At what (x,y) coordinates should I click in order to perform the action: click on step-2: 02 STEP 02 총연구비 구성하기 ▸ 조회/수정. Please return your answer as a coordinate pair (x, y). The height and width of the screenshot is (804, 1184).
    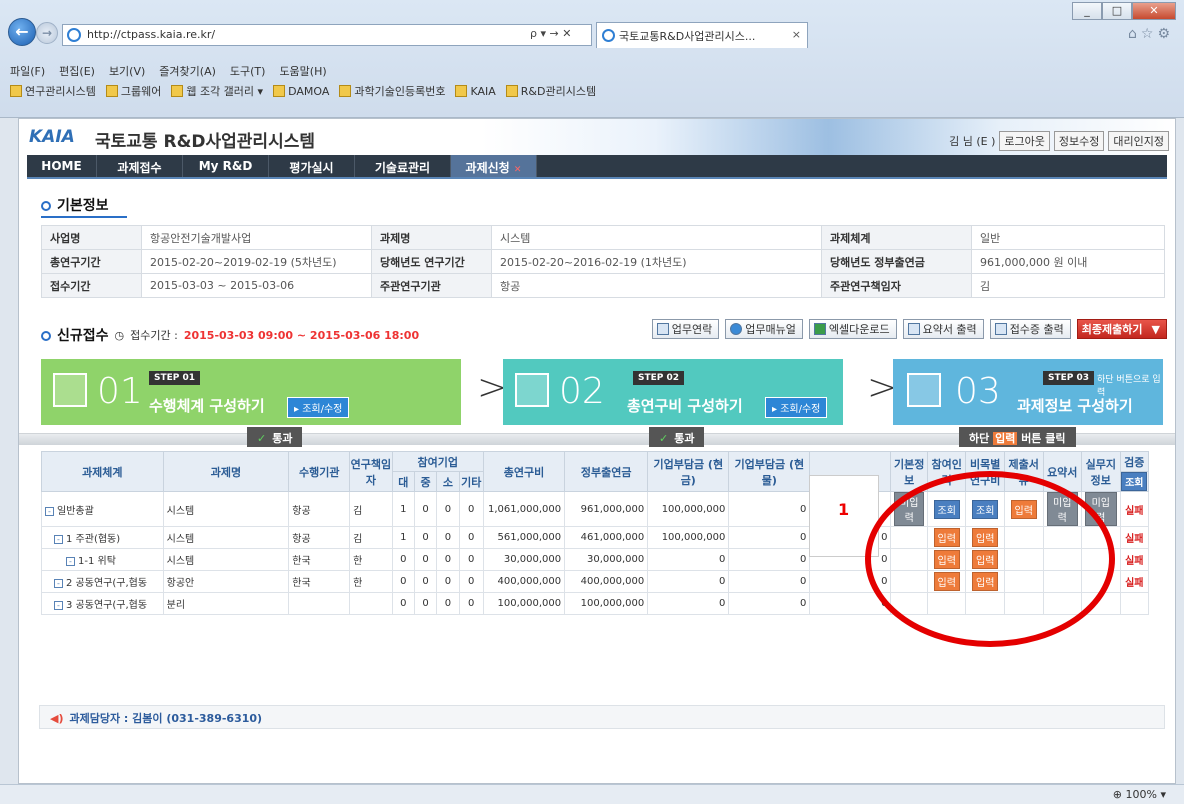
    Looking at the image, I should click on (673, 392).